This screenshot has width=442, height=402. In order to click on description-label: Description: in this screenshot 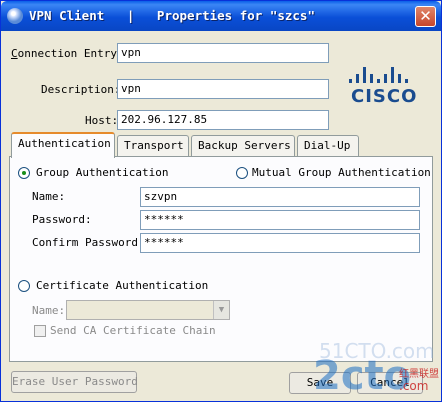, I will do `click(81, 89)`.